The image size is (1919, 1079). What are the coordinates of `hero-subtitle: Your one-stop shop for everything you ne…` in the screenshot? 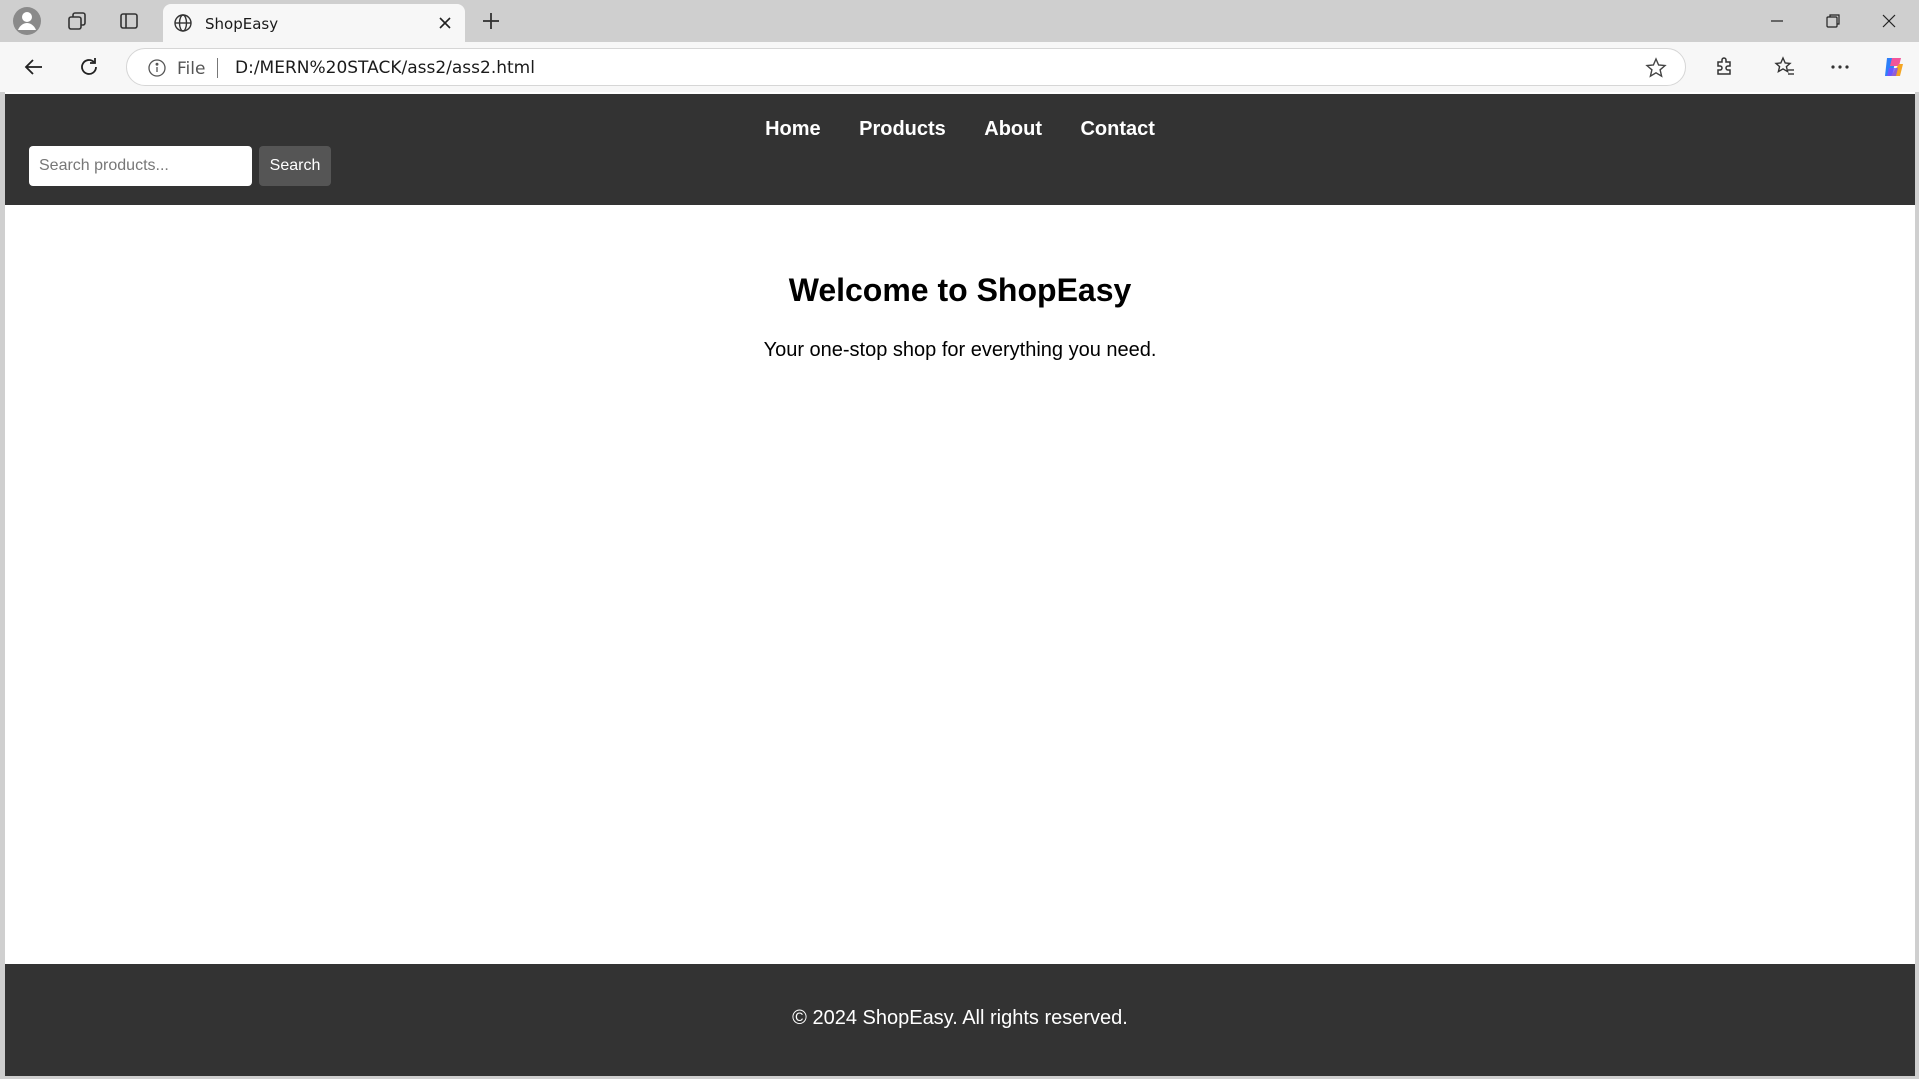 It's located at (960, 350).